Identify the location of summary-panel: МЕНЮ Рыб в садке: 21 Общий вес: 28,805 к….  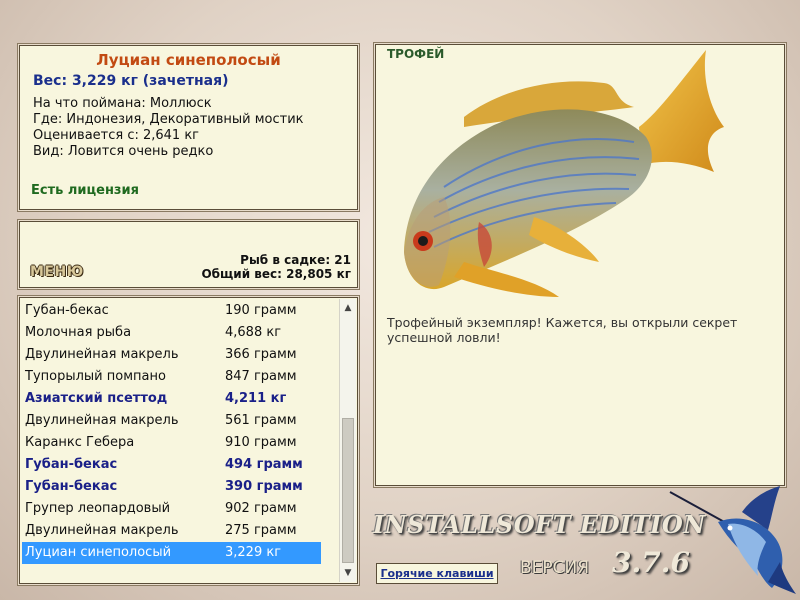
(188, 254).